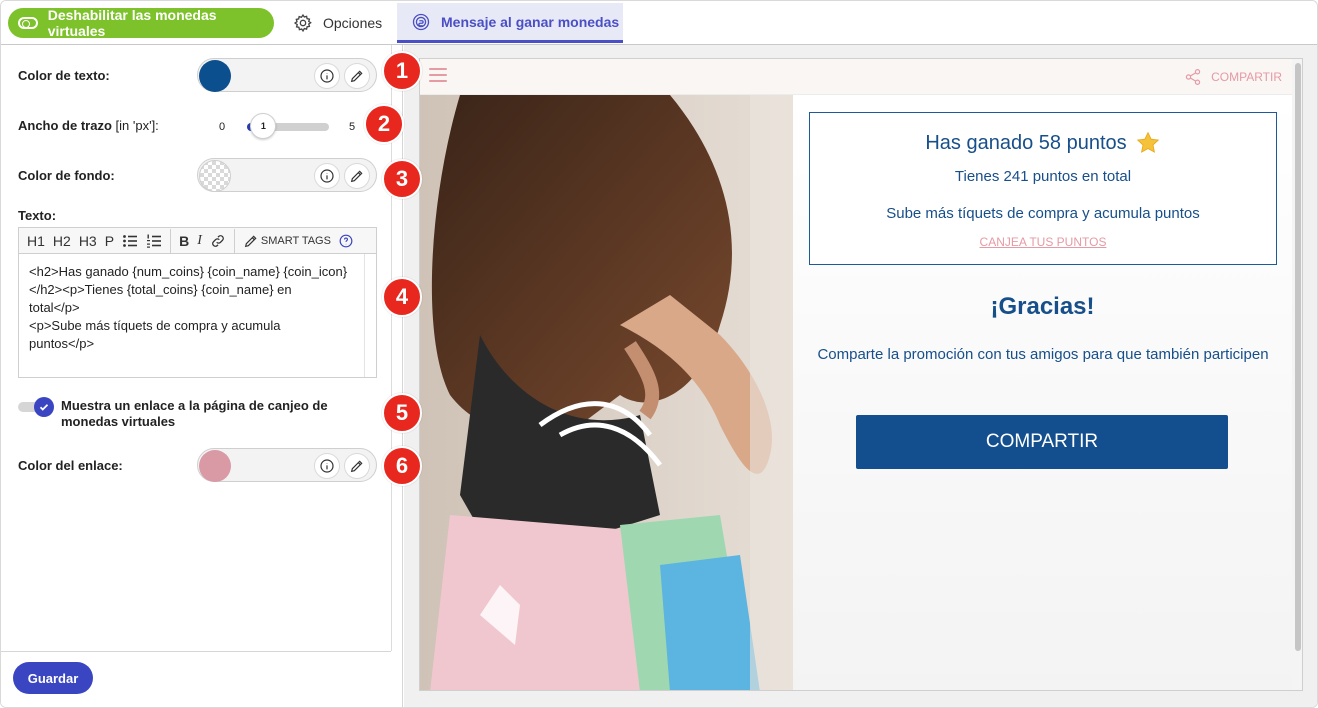 The width and height of the screenshot is (1318, 708). What do you see at coordinates (263, 126) in the screenshot?
I see `stroke-width-slider-knob: 1` at bounding box center [263, 126].